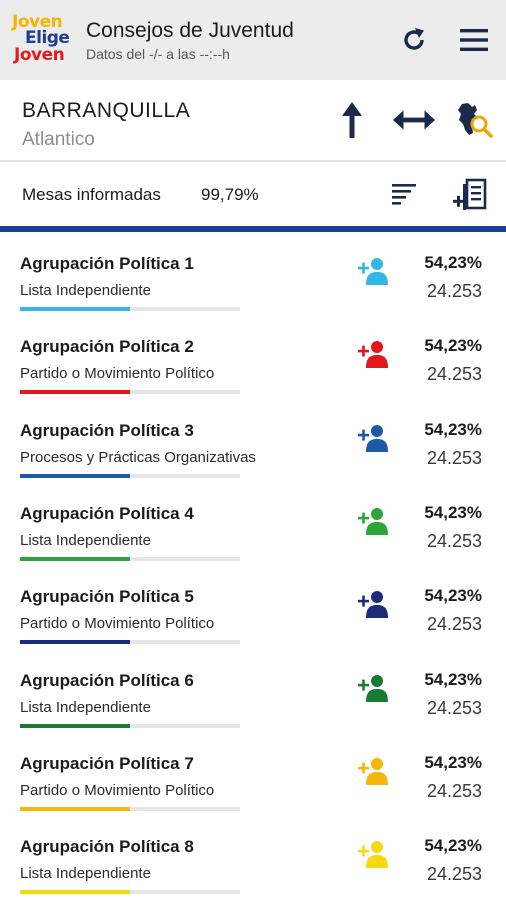 This screenshot has width=506, height=900. What do you see at coordinates (107, 680) in the screenshot?
I see `party-name: Agrupación Política 6` at bounding box center [107, 680].